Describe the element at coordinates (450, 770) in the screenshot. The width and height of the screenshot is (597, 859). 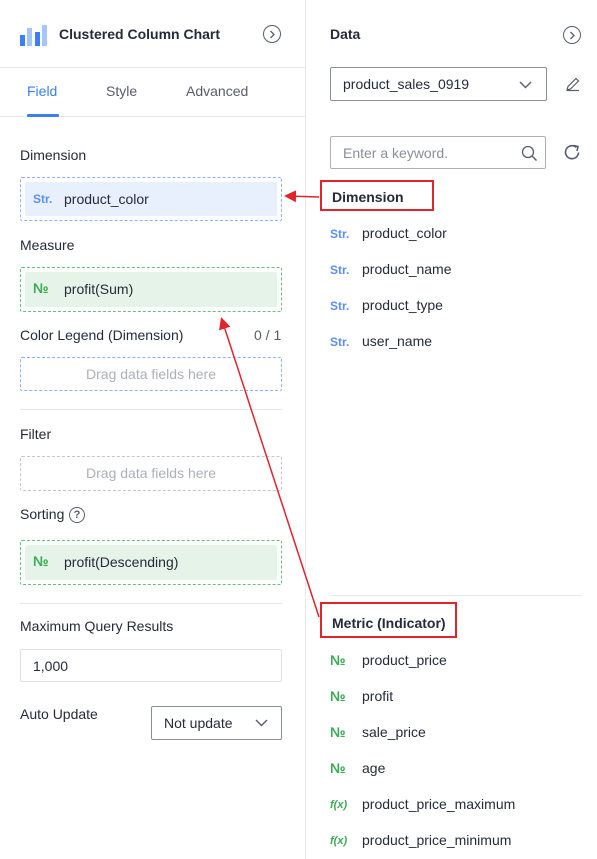
I see `field-item-age: № age` at that location.